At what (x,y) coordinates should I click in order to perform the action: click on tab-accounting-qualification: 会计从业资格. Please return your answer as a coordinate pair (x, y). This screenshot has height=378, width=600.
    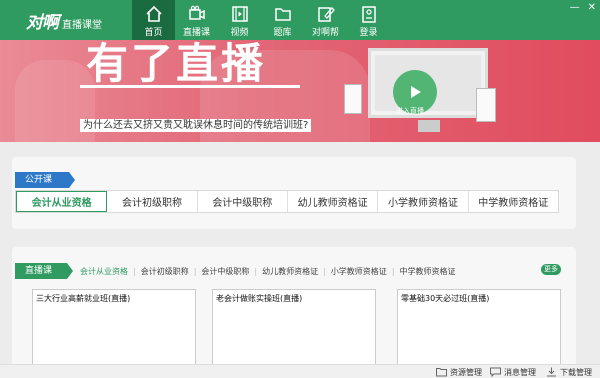
    Looking at the image, I should click on (62, 201).